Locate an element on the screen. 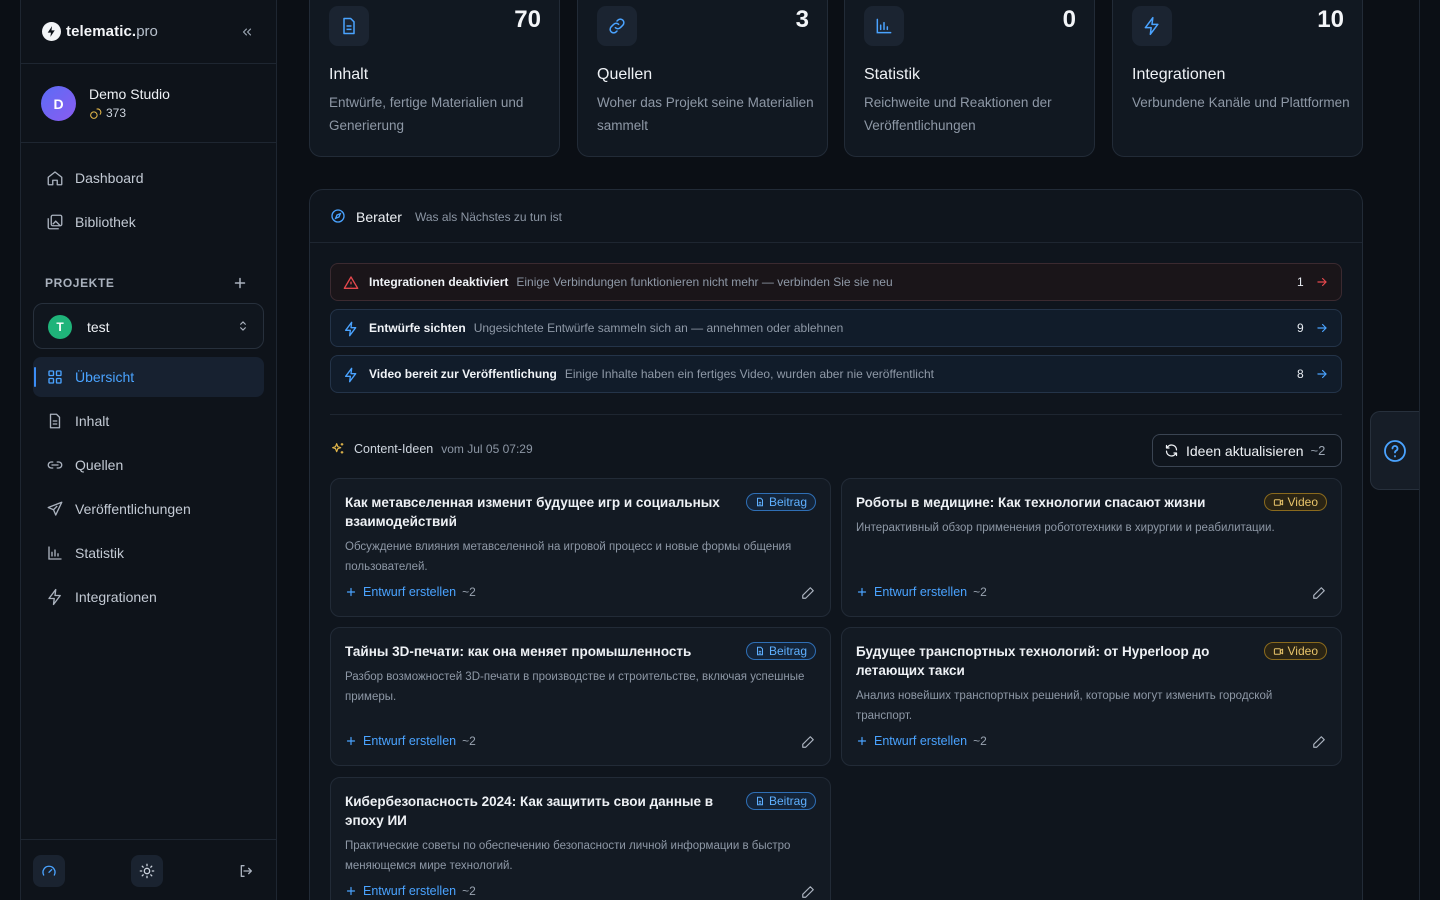 The width and height of the screenshot is (1440, 900). alert-count: 9 is located at coordinates (1300, 328).